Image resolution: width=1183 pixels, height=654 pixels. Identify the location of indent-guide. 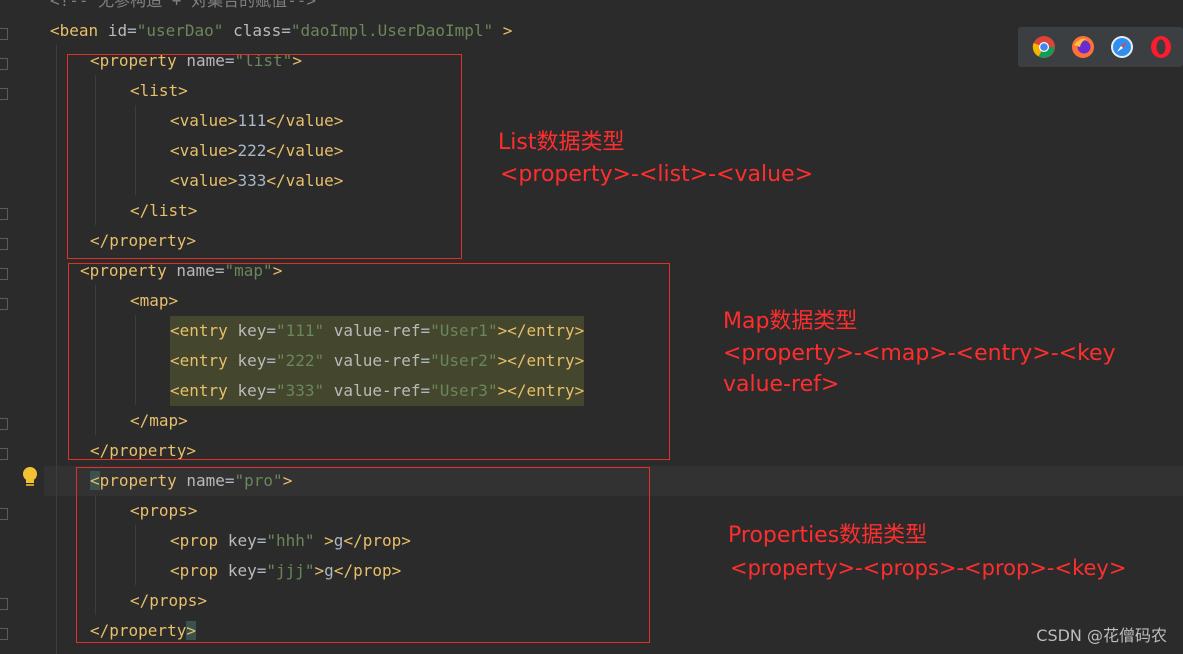
(56, 349).